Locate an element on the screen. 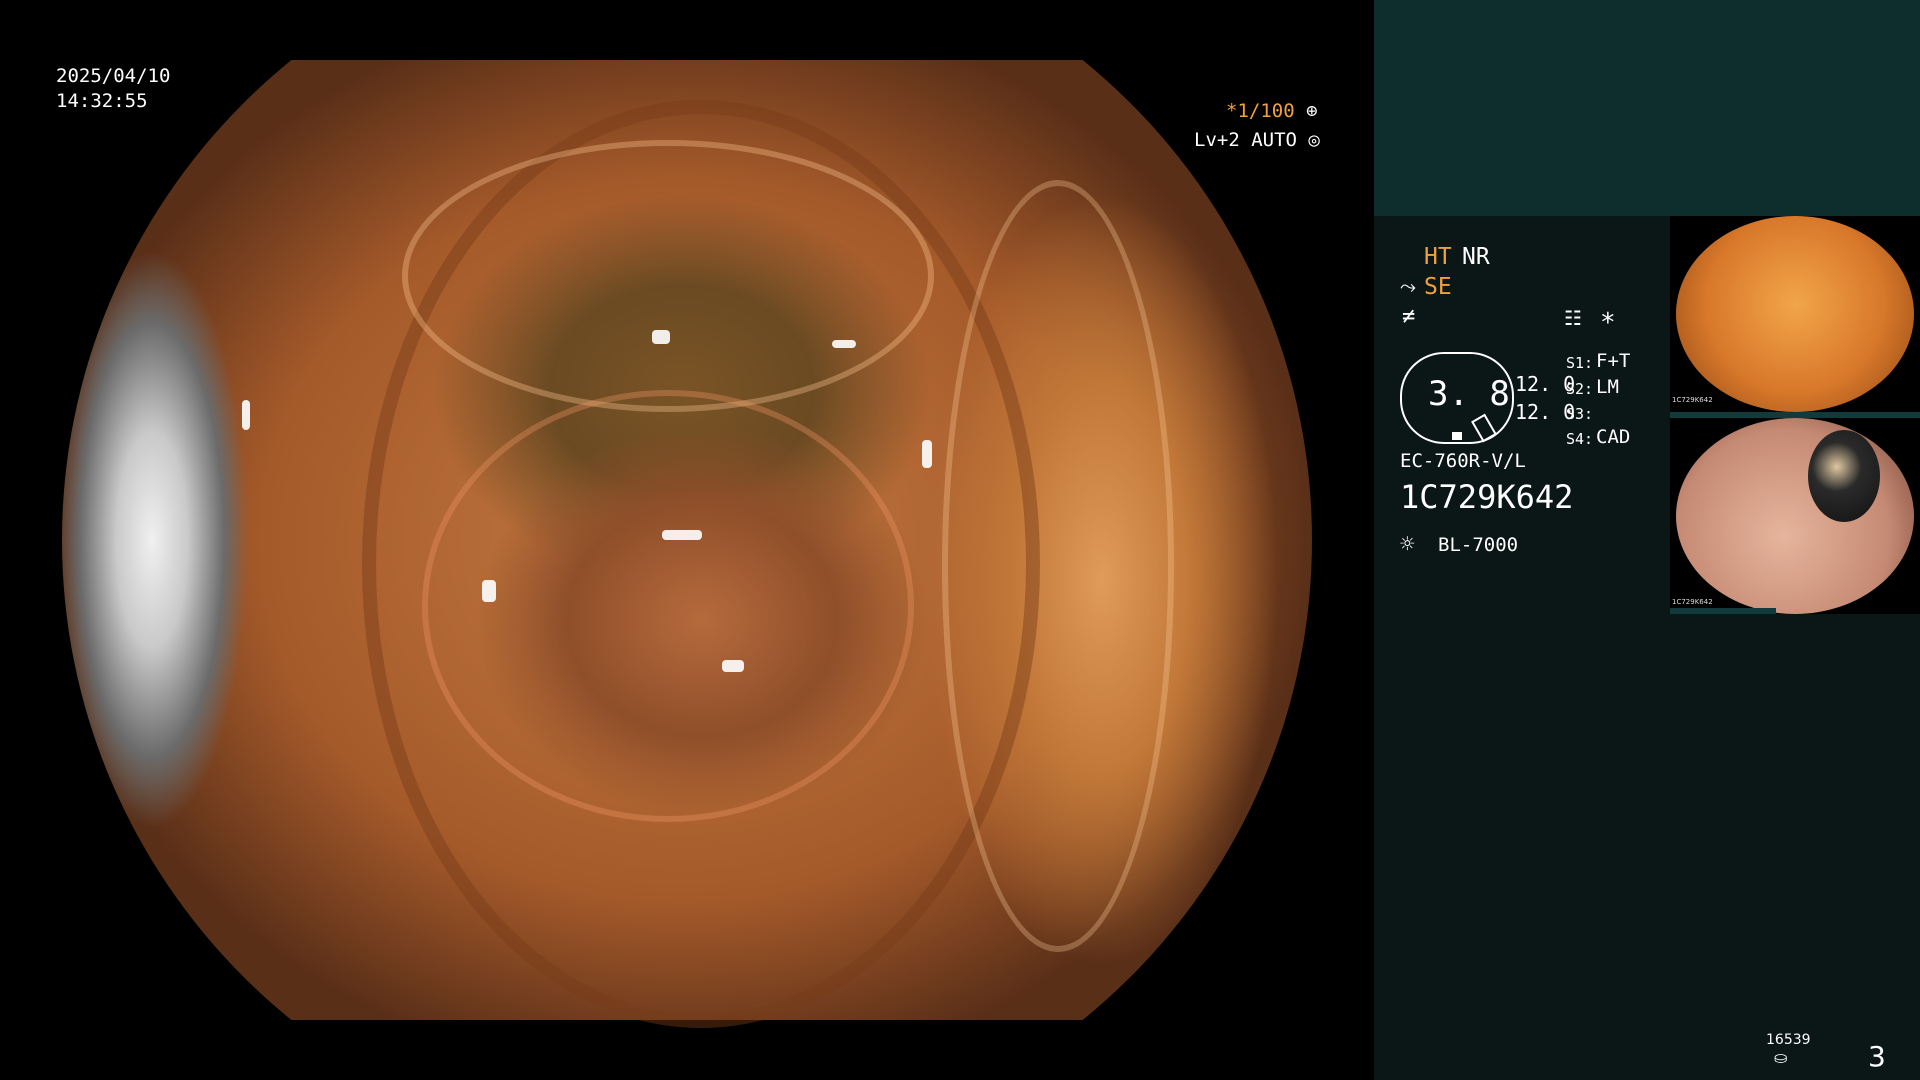 This screenshot has width=1920, height=1080. aperture-icon: ⊕ is located at coordinates (1312, 111).